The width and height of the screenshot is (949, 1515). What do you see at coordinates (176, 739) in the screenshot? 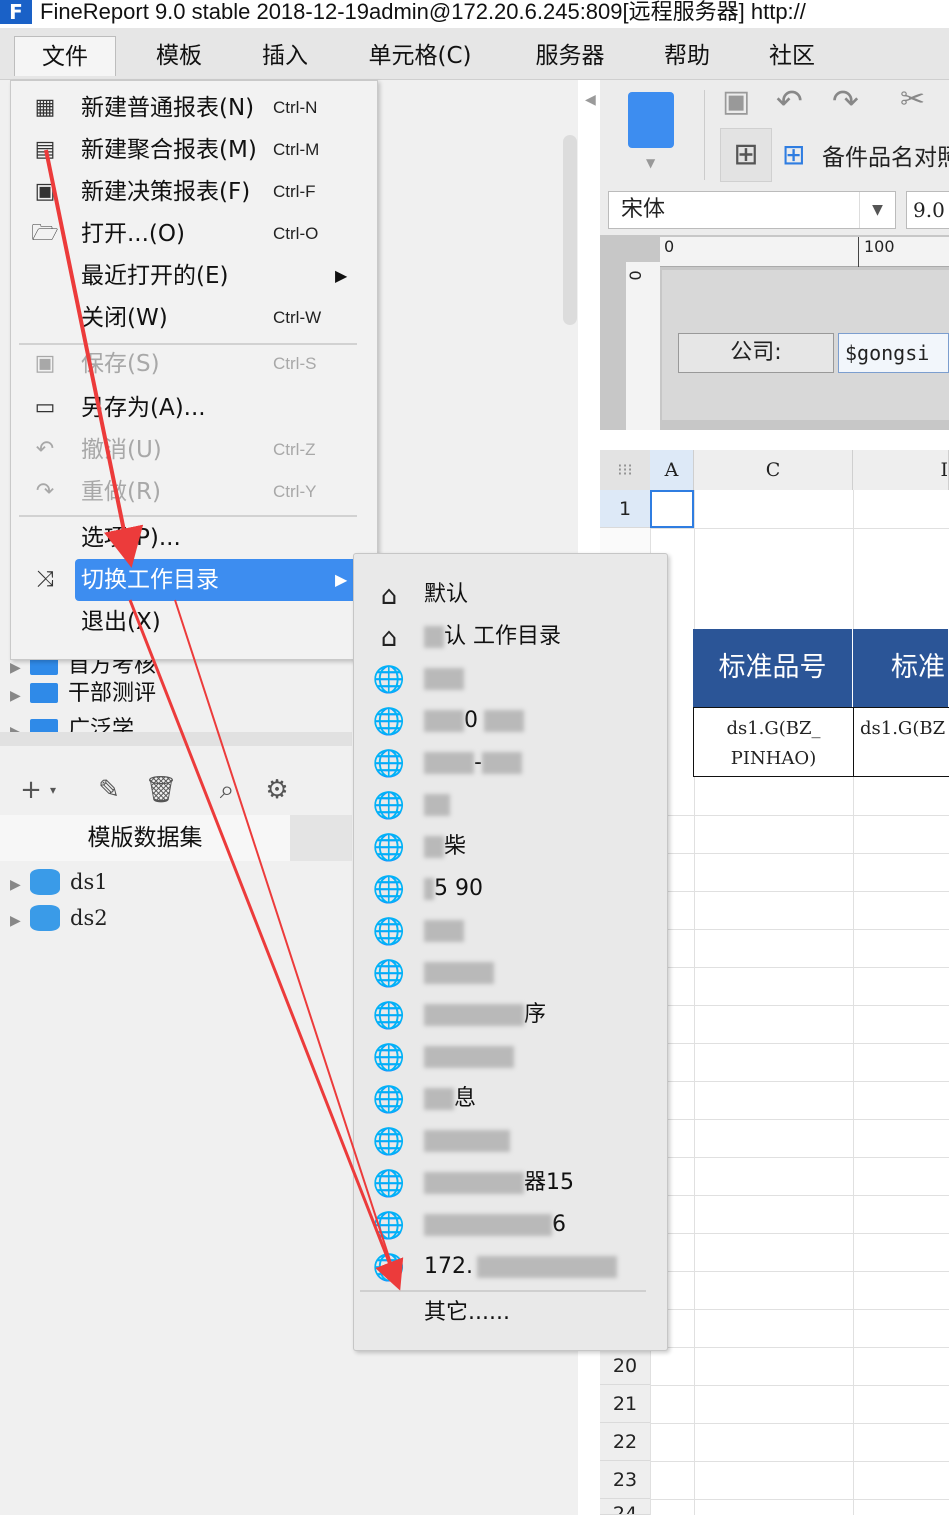
I see `panel-splitter` at bounding box center [176, 739].